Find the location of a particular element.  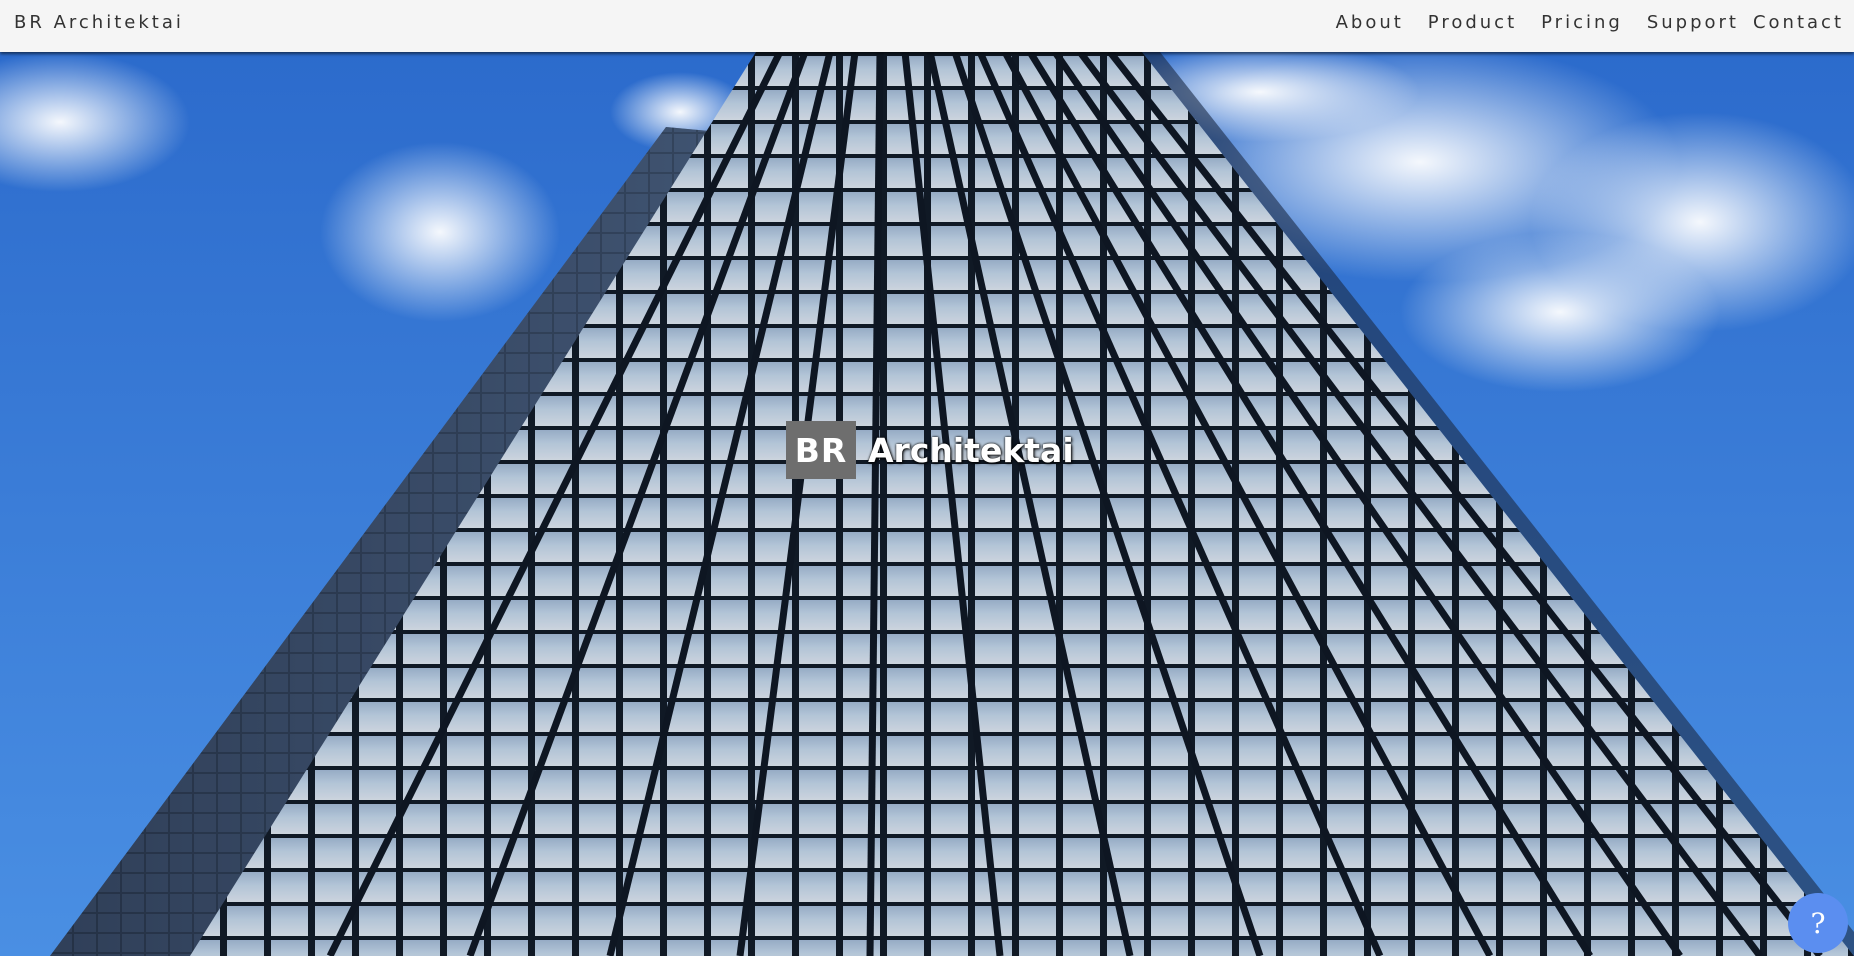

logo-box: BR is located at coordinates (821, 450).